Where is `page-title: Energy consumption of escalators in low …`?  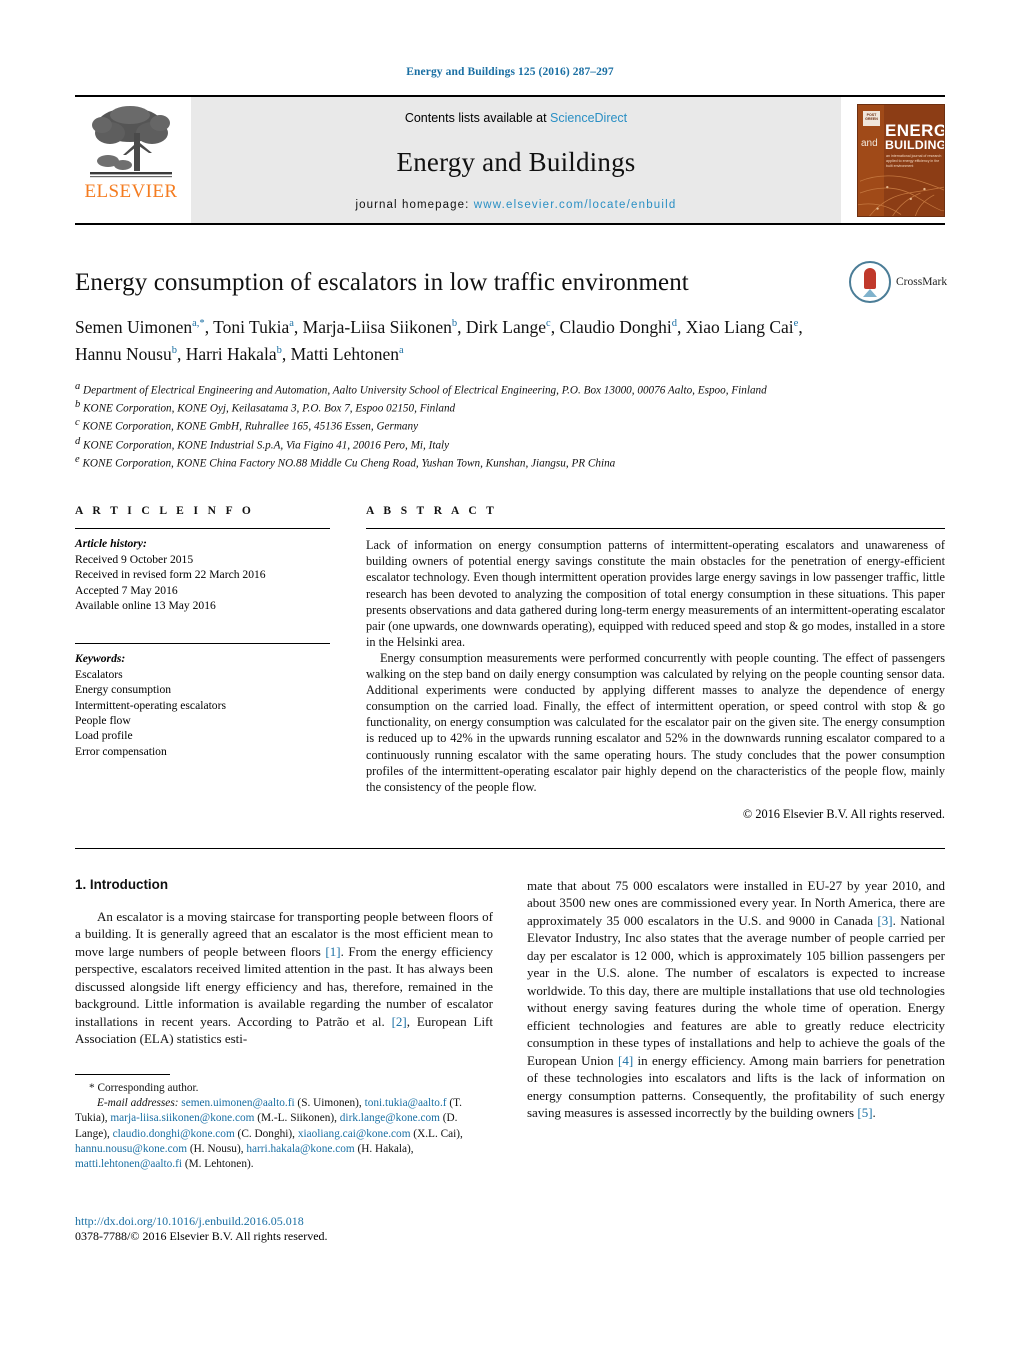
page-title: Energy consumption of escalators in low … is located at coordinates (382, 282).